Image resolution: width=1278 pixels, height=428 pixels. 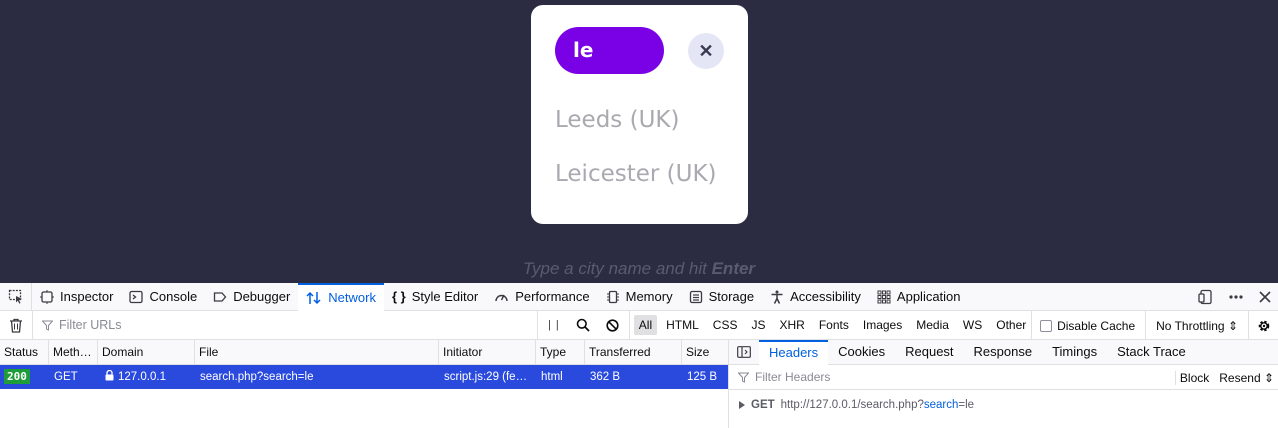 I want to click on request-method: GET, so click(x=763, y=405).